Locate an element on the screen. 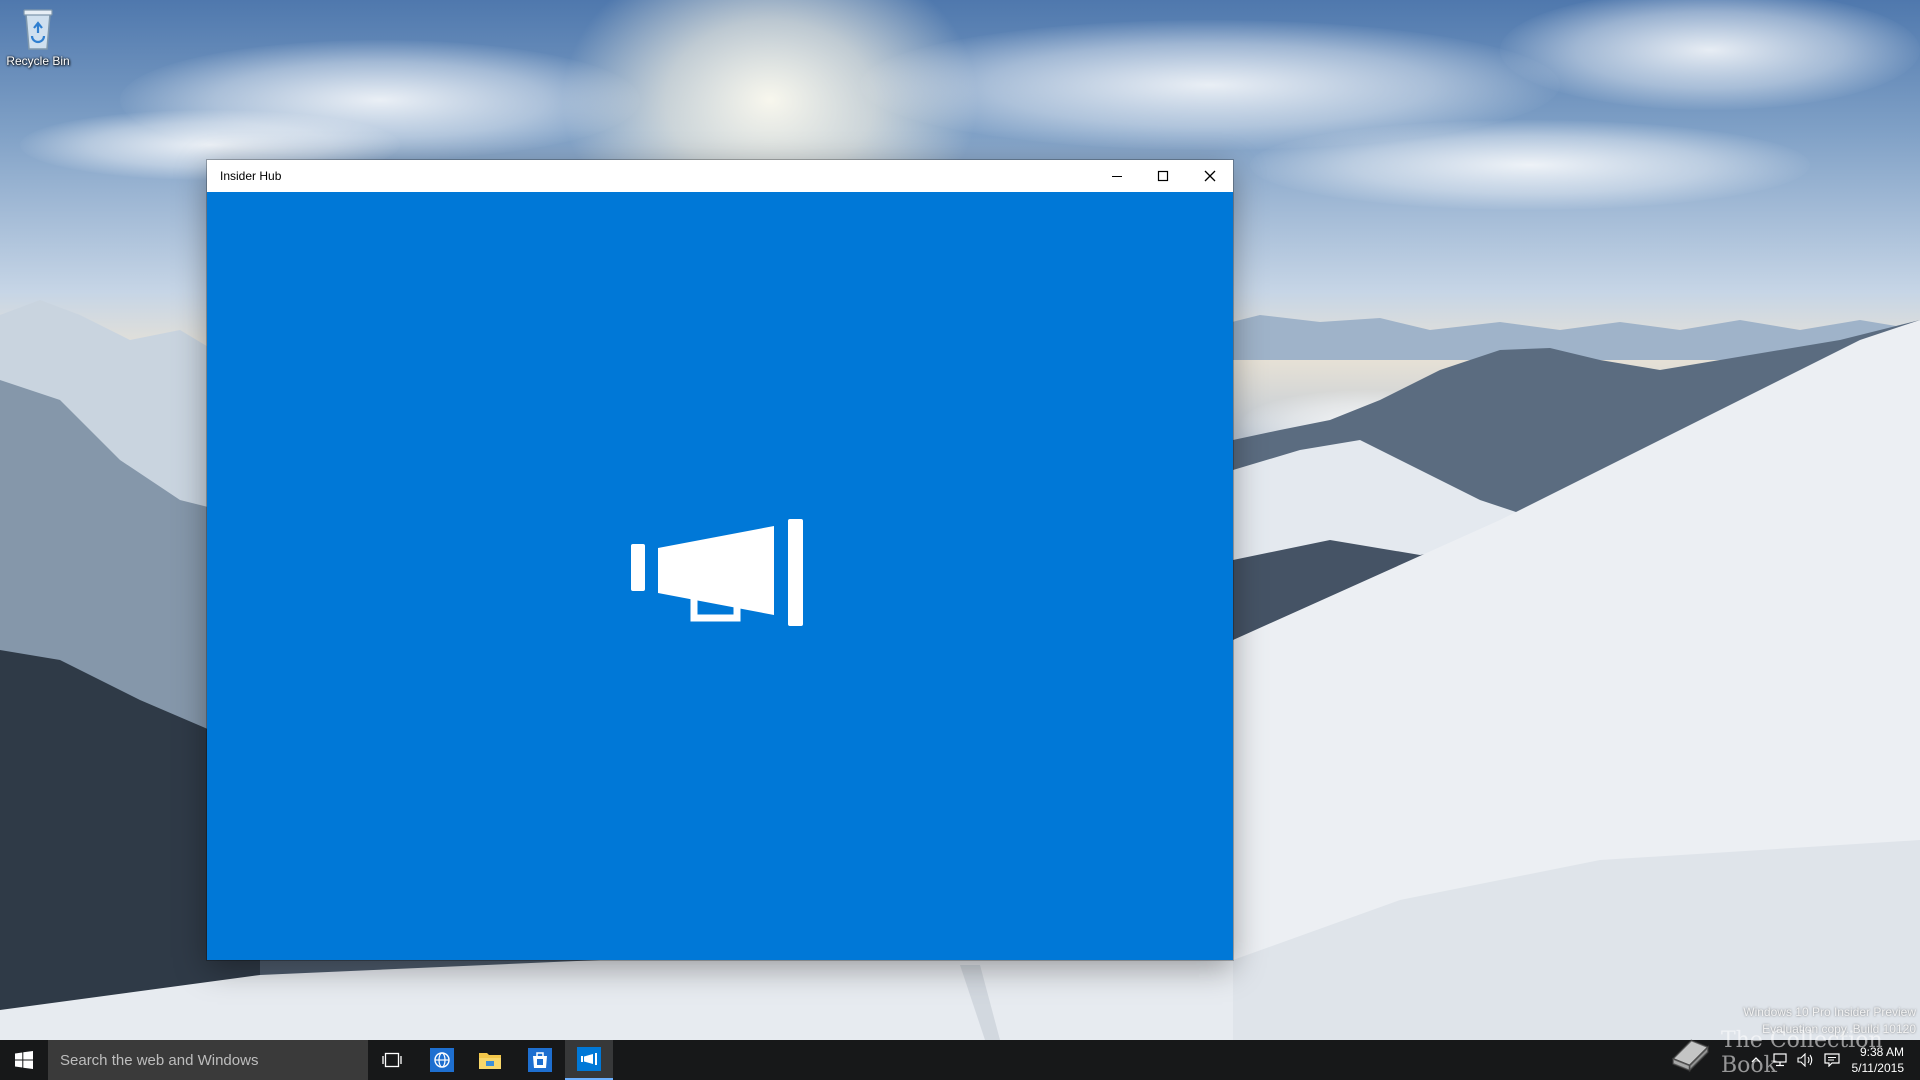  site-watermark-text: The Collection Book is located at coordinates (1801, 1053).